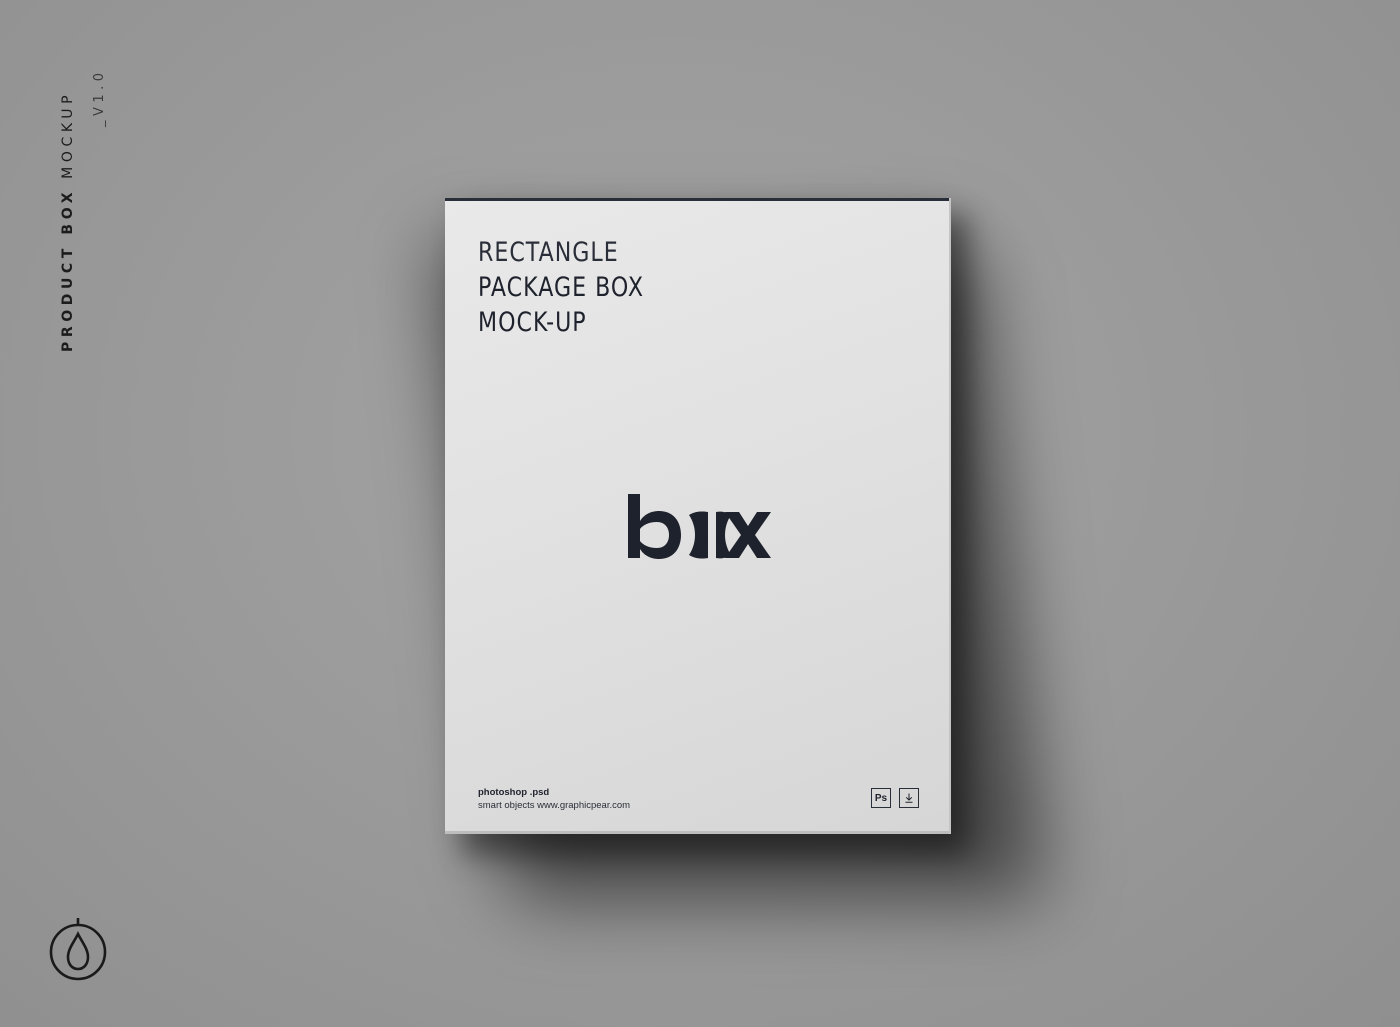 This screenshot has height=1027, width=1400. Describe the element at coordinates (950, 516) in the screenshot. I see `box-right-edge` at that location.